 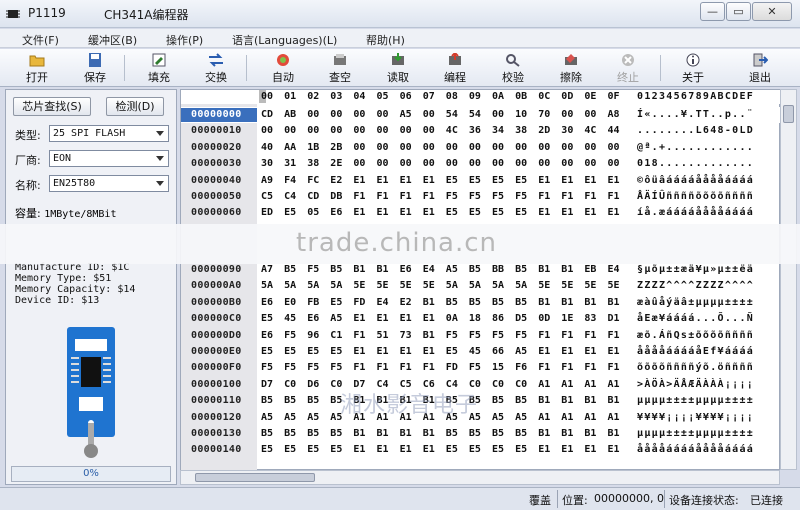 I want to click on verify-button: 校验, so click(x=513, y=68).